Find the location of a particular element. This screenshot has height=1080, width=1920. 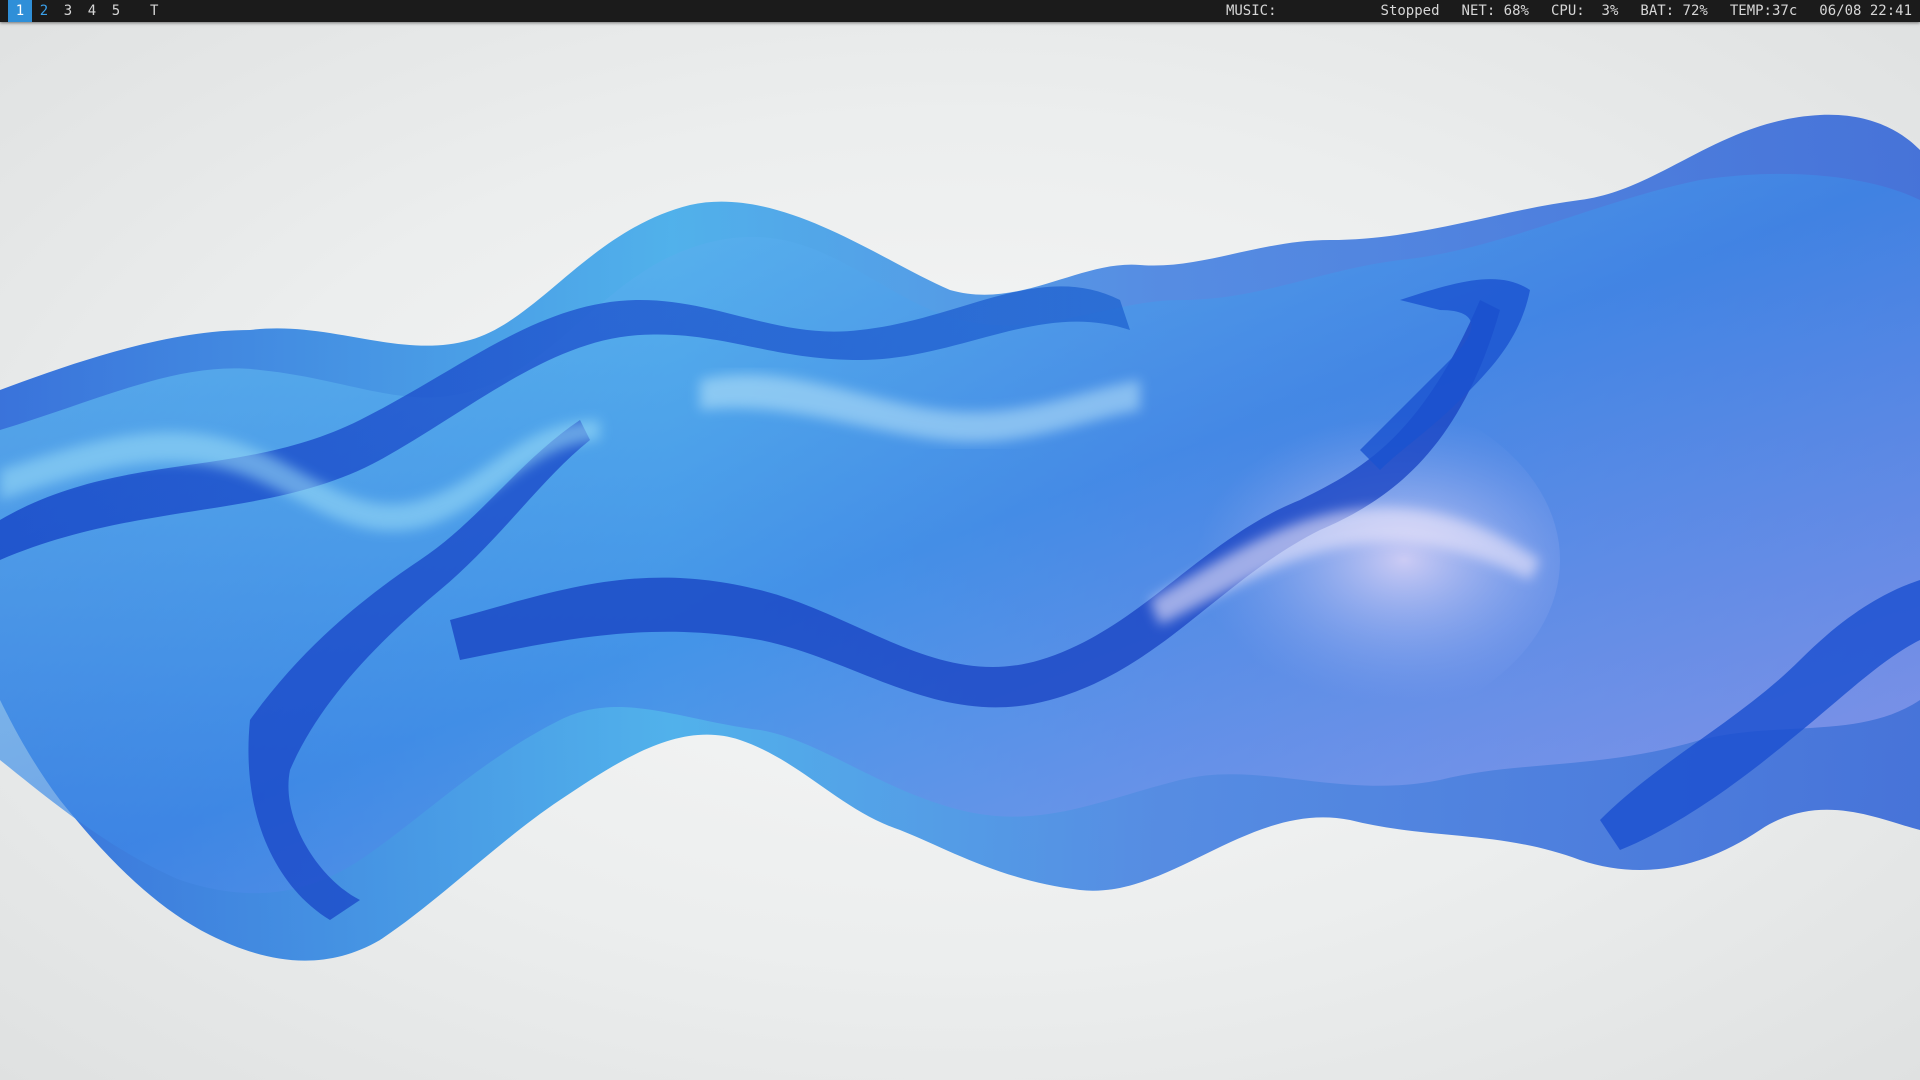

cpu-status: CPU: 3% is located at coordinates (1584, 11).